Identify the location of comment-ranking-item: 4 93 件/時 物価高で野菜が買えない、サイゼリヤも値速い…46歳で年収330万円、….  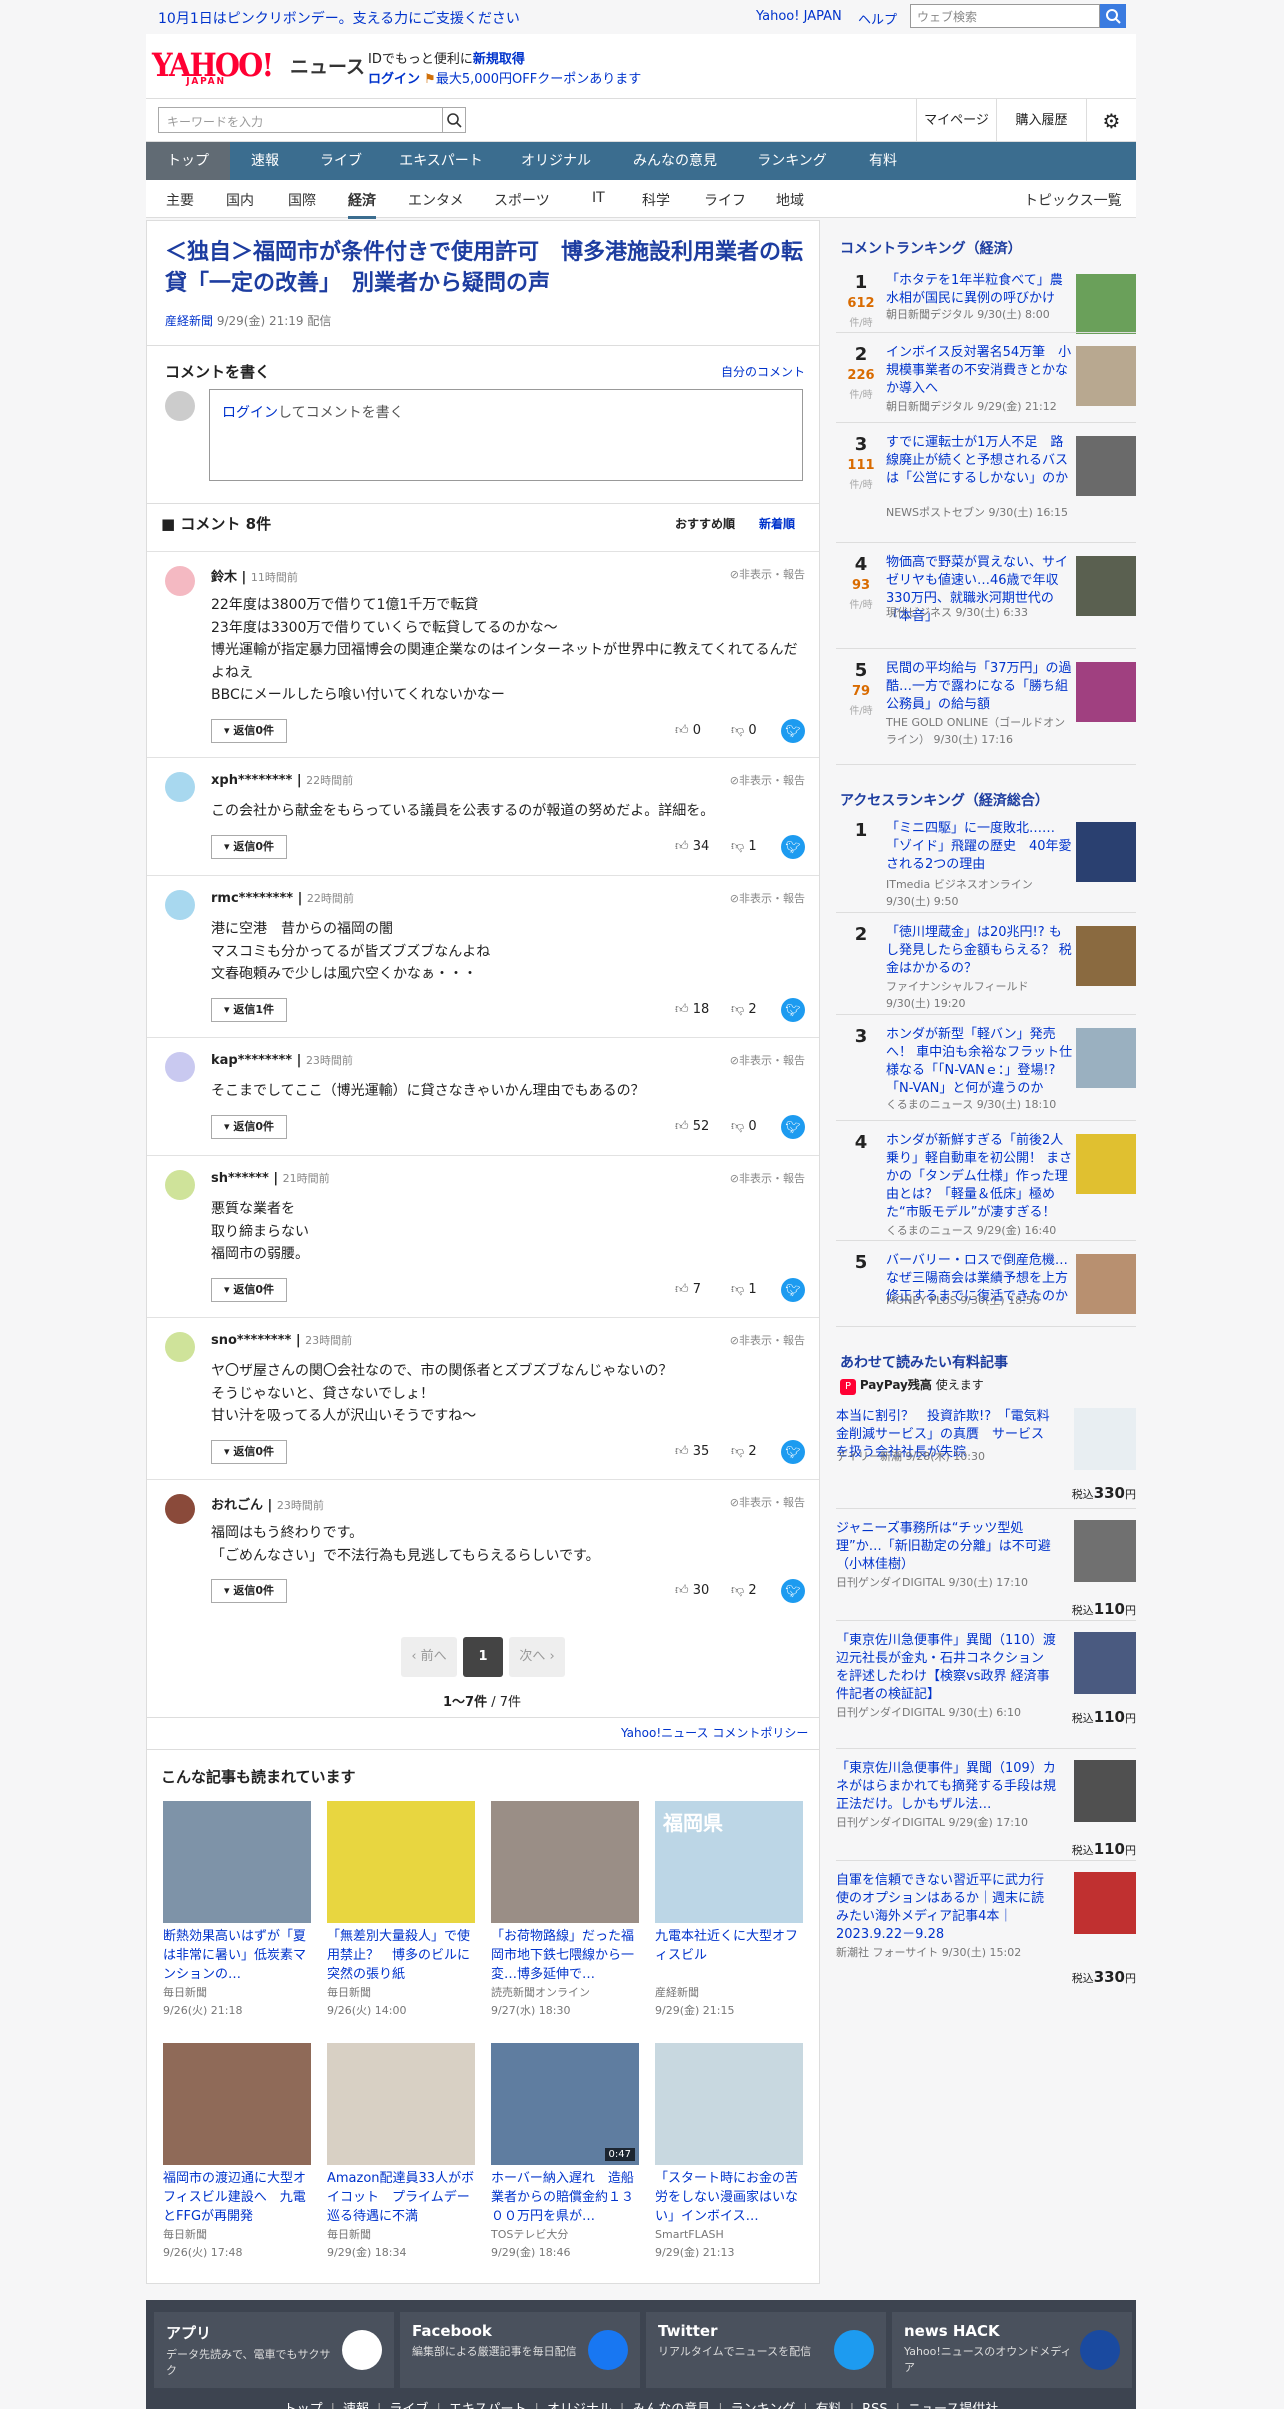
(986, 594).